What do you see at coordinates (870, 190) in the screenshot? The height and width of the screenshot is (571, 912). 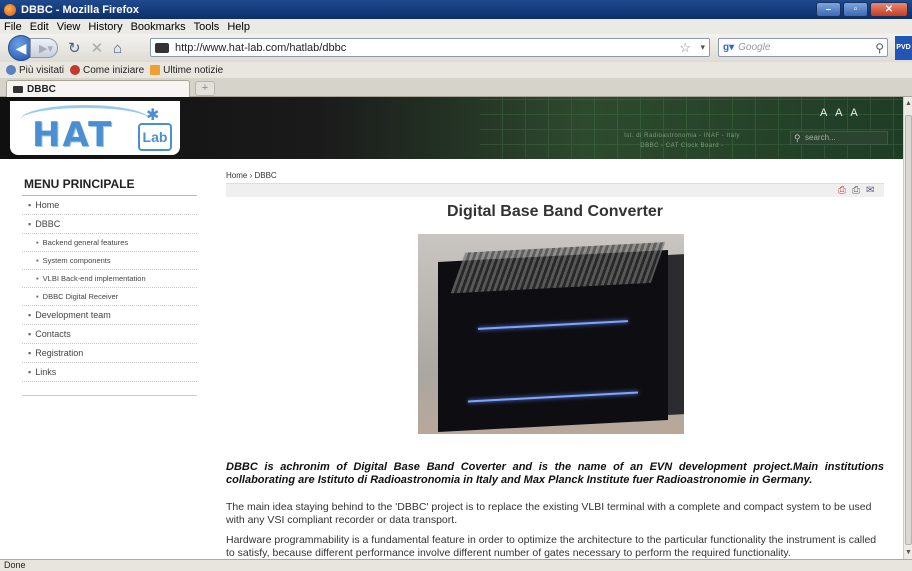 I see `email-icon: ✉` at bounding box center [870, 190].